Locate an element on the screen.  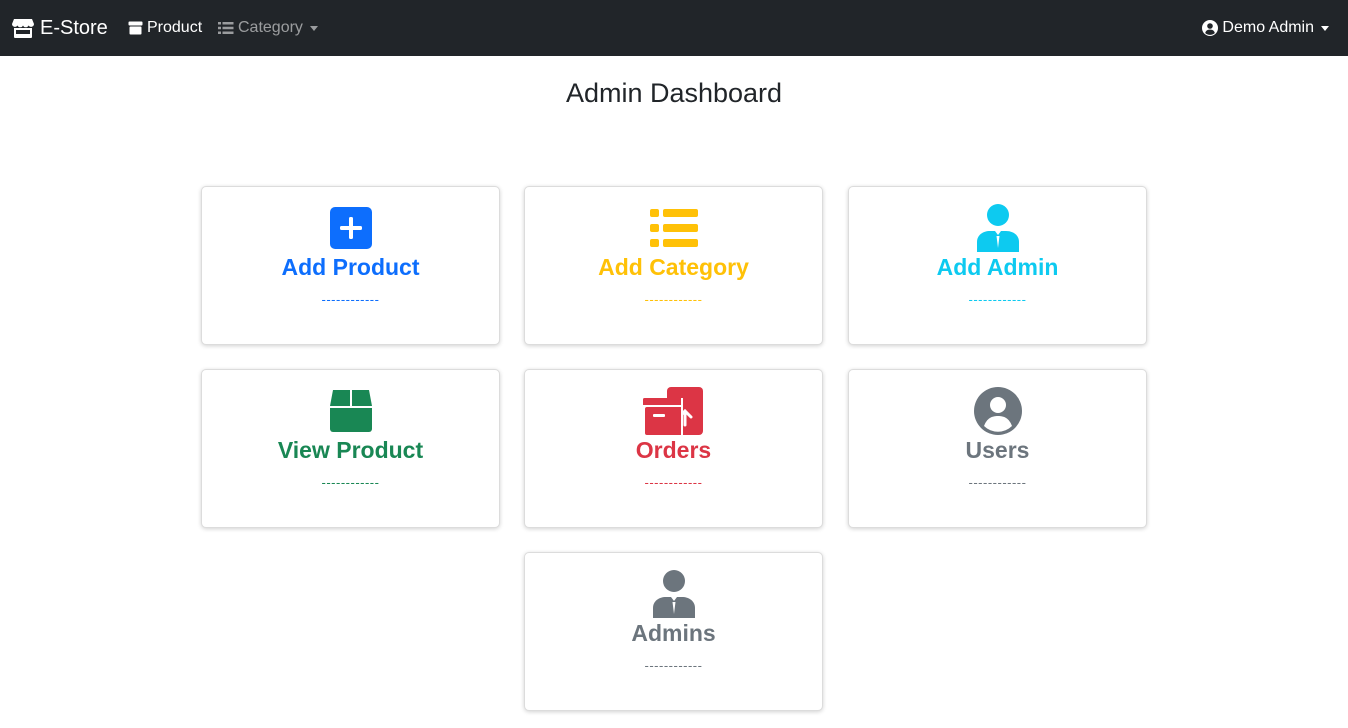
user-menu-dropdown: Demo Admin is located at coordinates (1265, 28).